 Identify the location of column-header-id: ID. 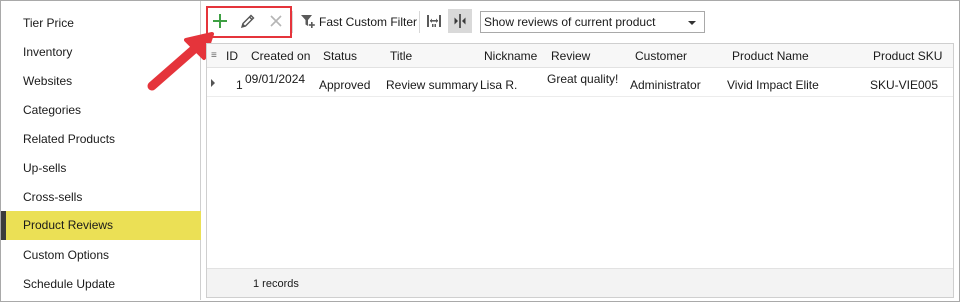
(232, 56).